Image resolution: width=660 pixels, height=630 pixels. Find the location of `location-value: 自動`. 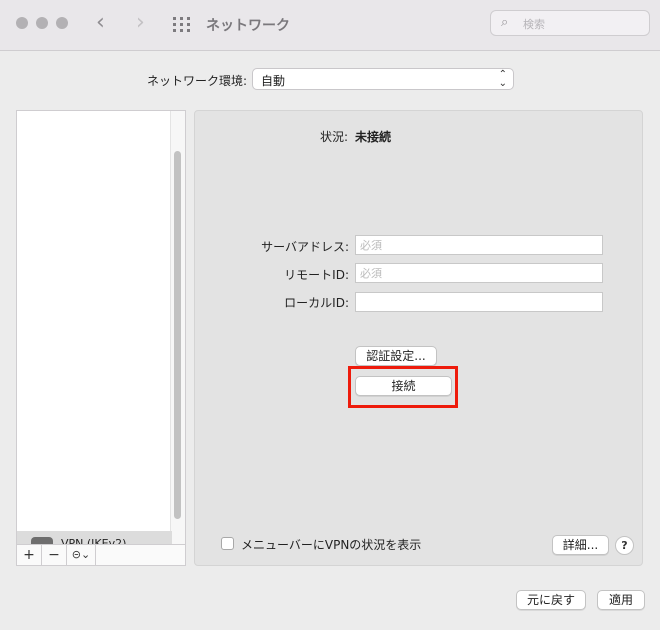

location-value: 自動 is located at coordinates (273, 81).